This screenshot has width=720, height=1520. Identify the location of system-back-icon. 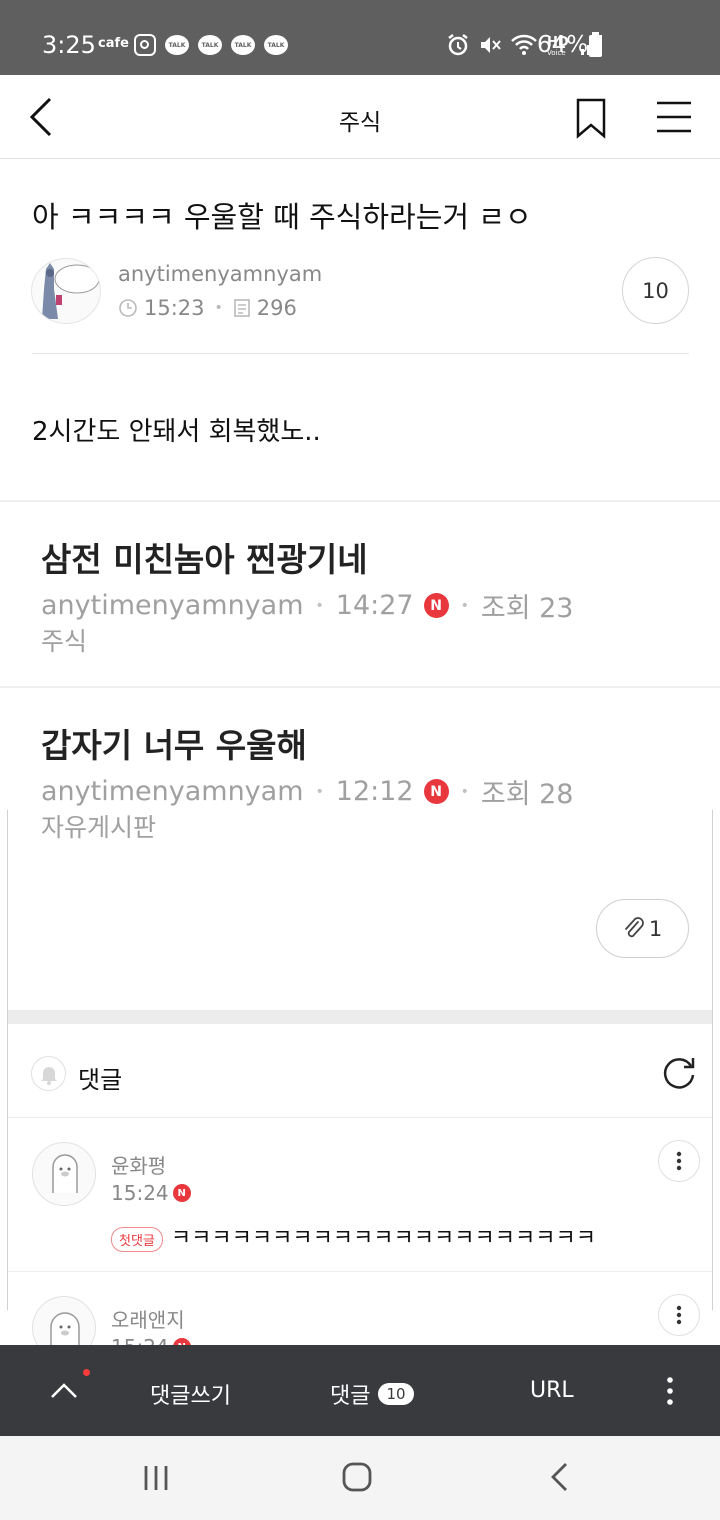
(559, 1477).